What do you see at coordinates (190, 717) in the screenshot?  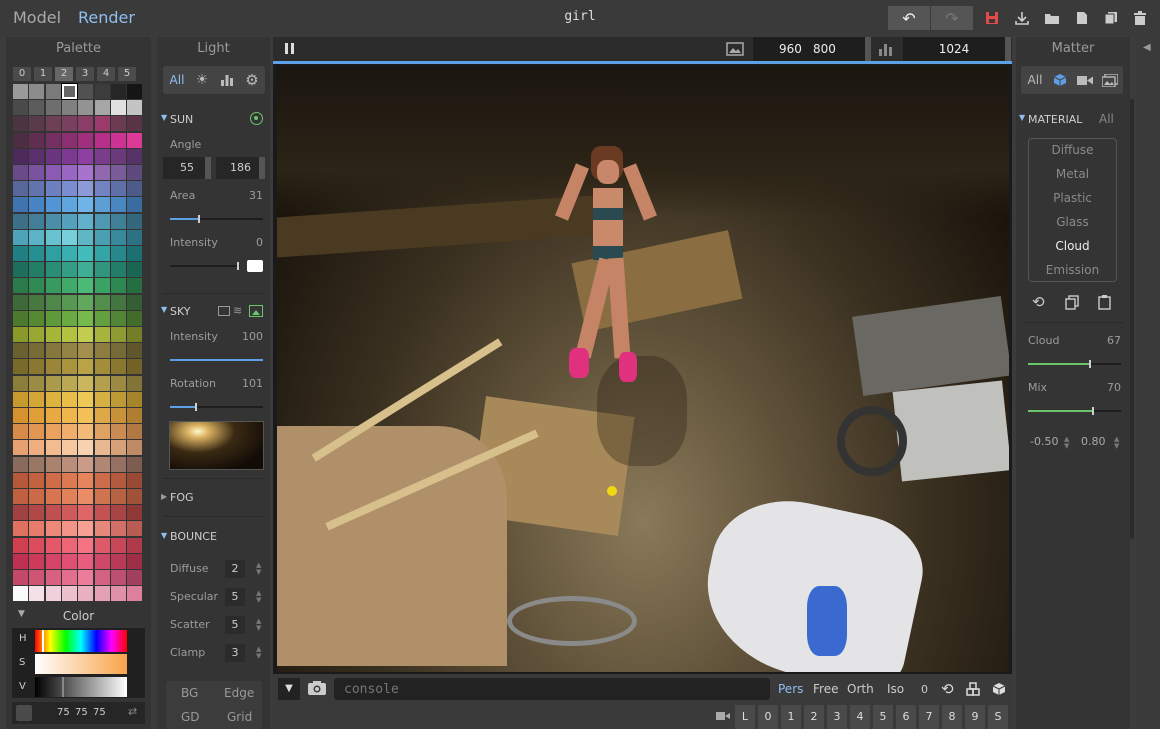 I see `gd-toggle: GD` at bounding box center [190, 717].